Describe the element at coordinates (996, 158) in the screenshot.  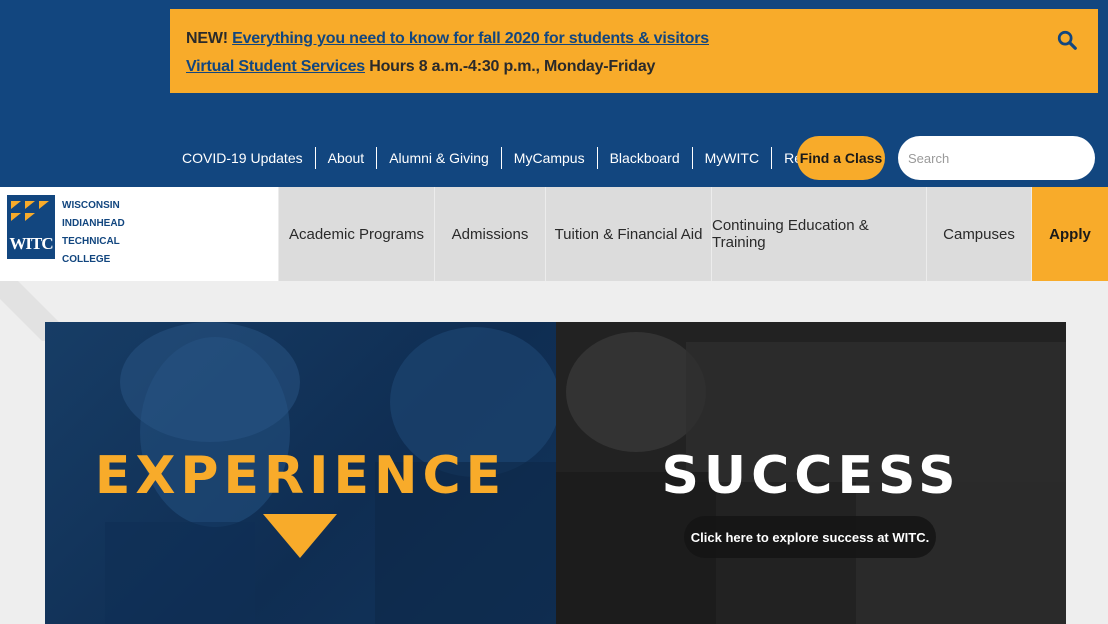
I see `search-input` at that location.